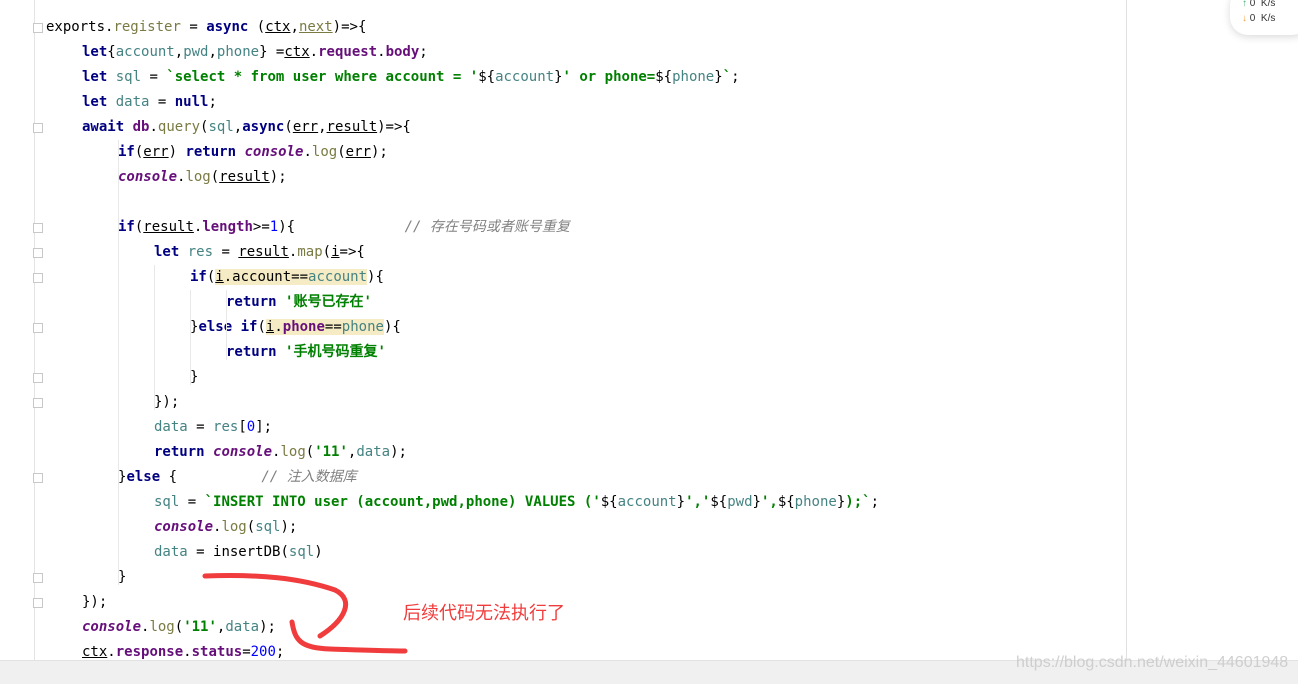 The height and width of the screenshot is (684, 1298). Describe the element at coordinates (1244, 18) in the screenshot. I see `download-arrow-icon: ↓` at that location.